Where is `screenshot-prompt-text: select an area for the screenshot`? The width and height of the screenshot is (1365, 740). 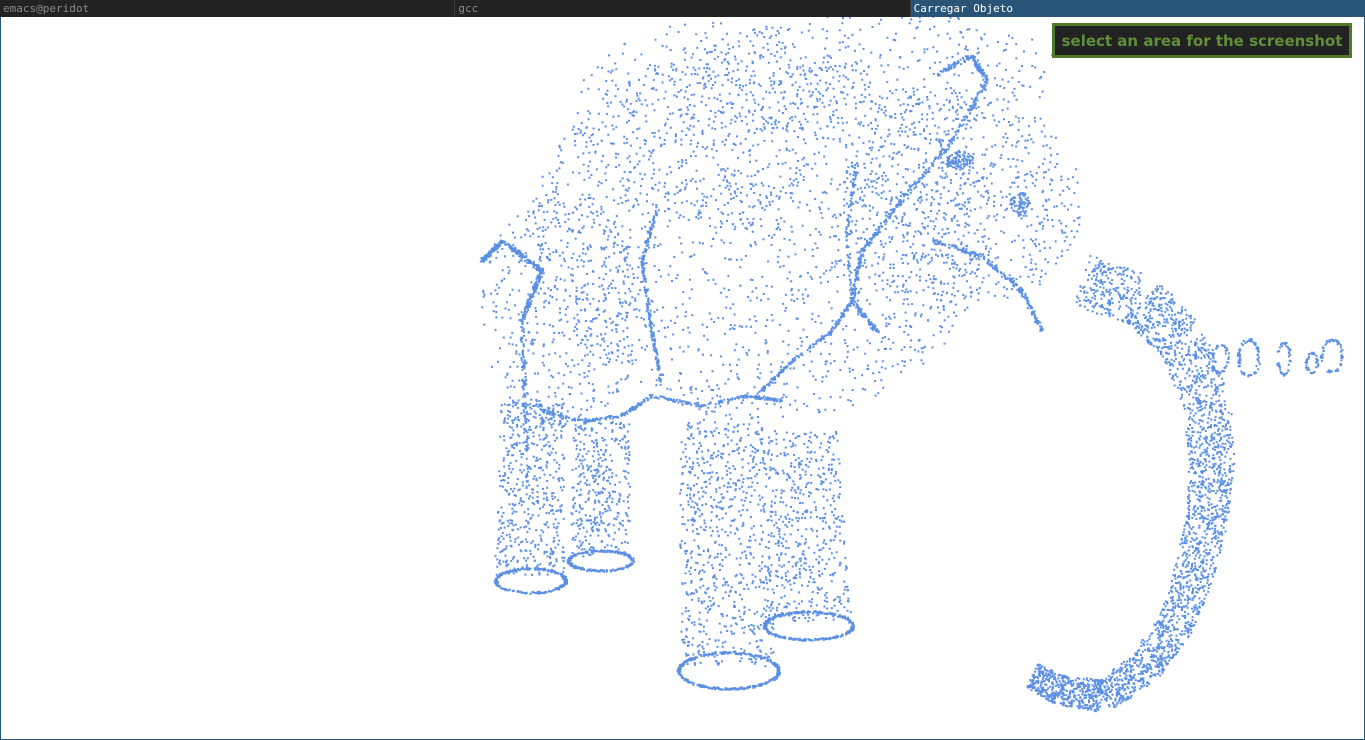 screenshot-prompt-text: select an area for the screenshot is located at coordinates (1202, 40).